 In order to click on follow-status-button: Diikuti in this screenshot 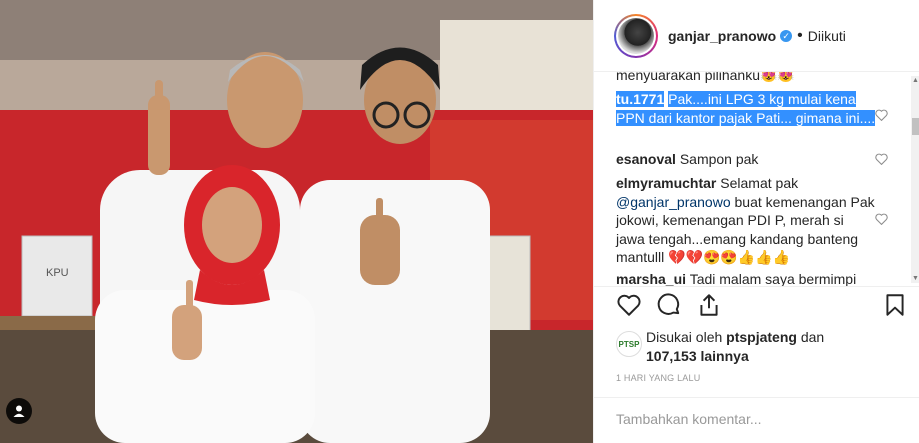, I will do `click(827, 36)`.